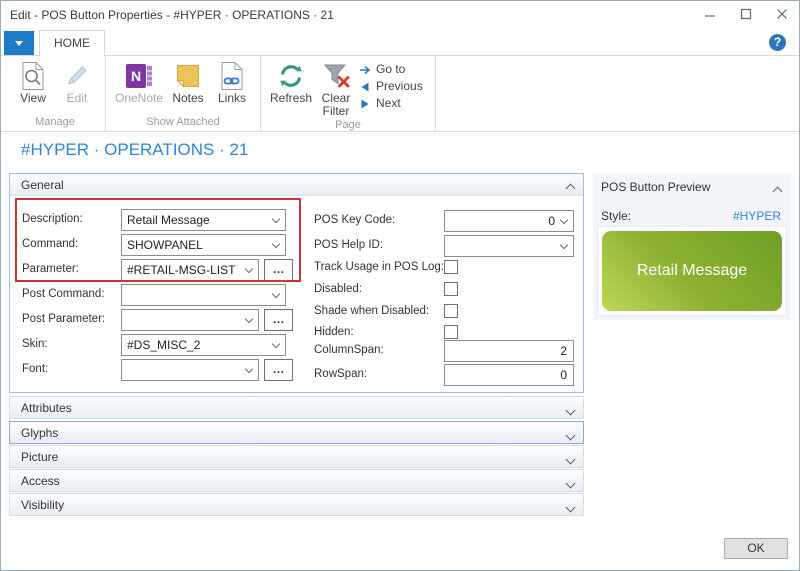  I want to click on section-attributes: Attributes, so click(296, 407).